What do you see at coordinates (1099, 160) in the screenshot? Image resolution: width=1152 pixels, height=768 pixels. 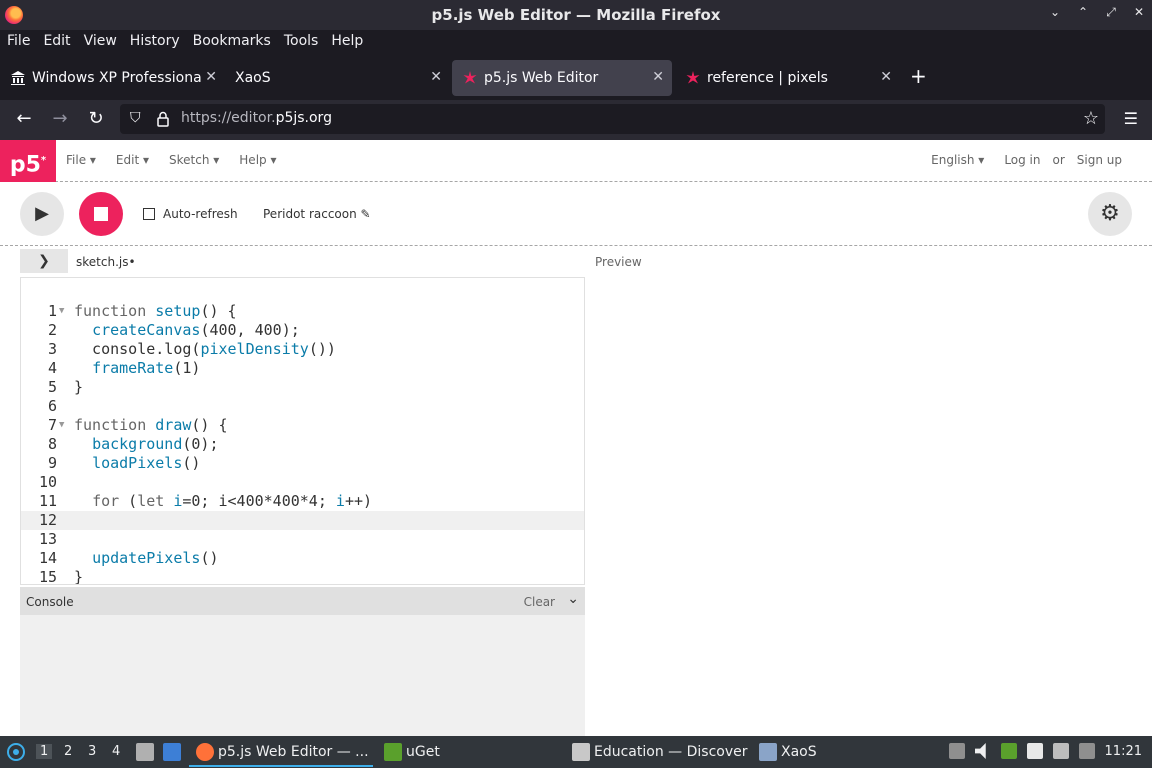 I see `signup-link: Sign up` at bounding box center [1099, 160].